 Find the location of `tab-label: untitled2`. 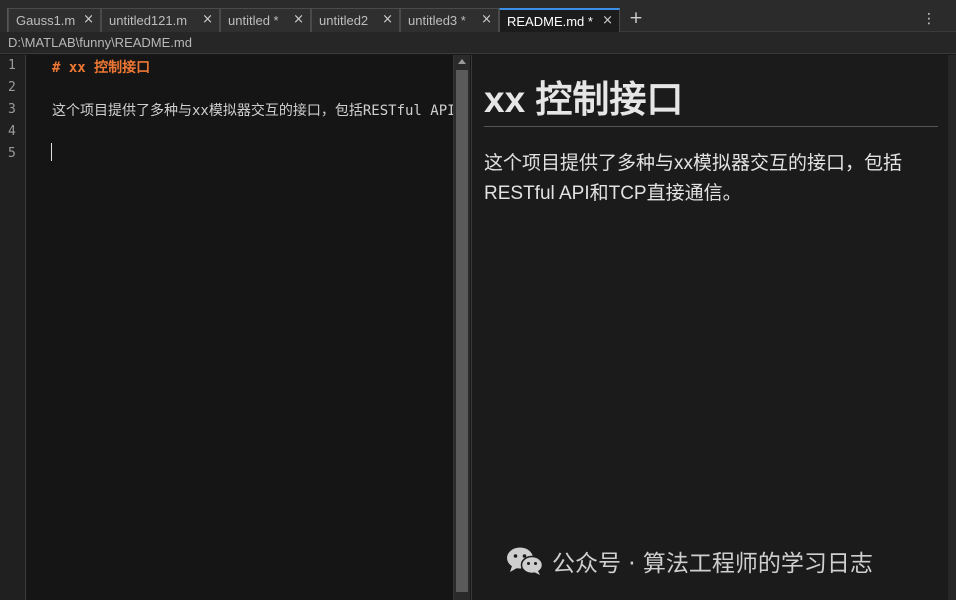

tab-label: untitled2 is located at coordinates (344, 20).